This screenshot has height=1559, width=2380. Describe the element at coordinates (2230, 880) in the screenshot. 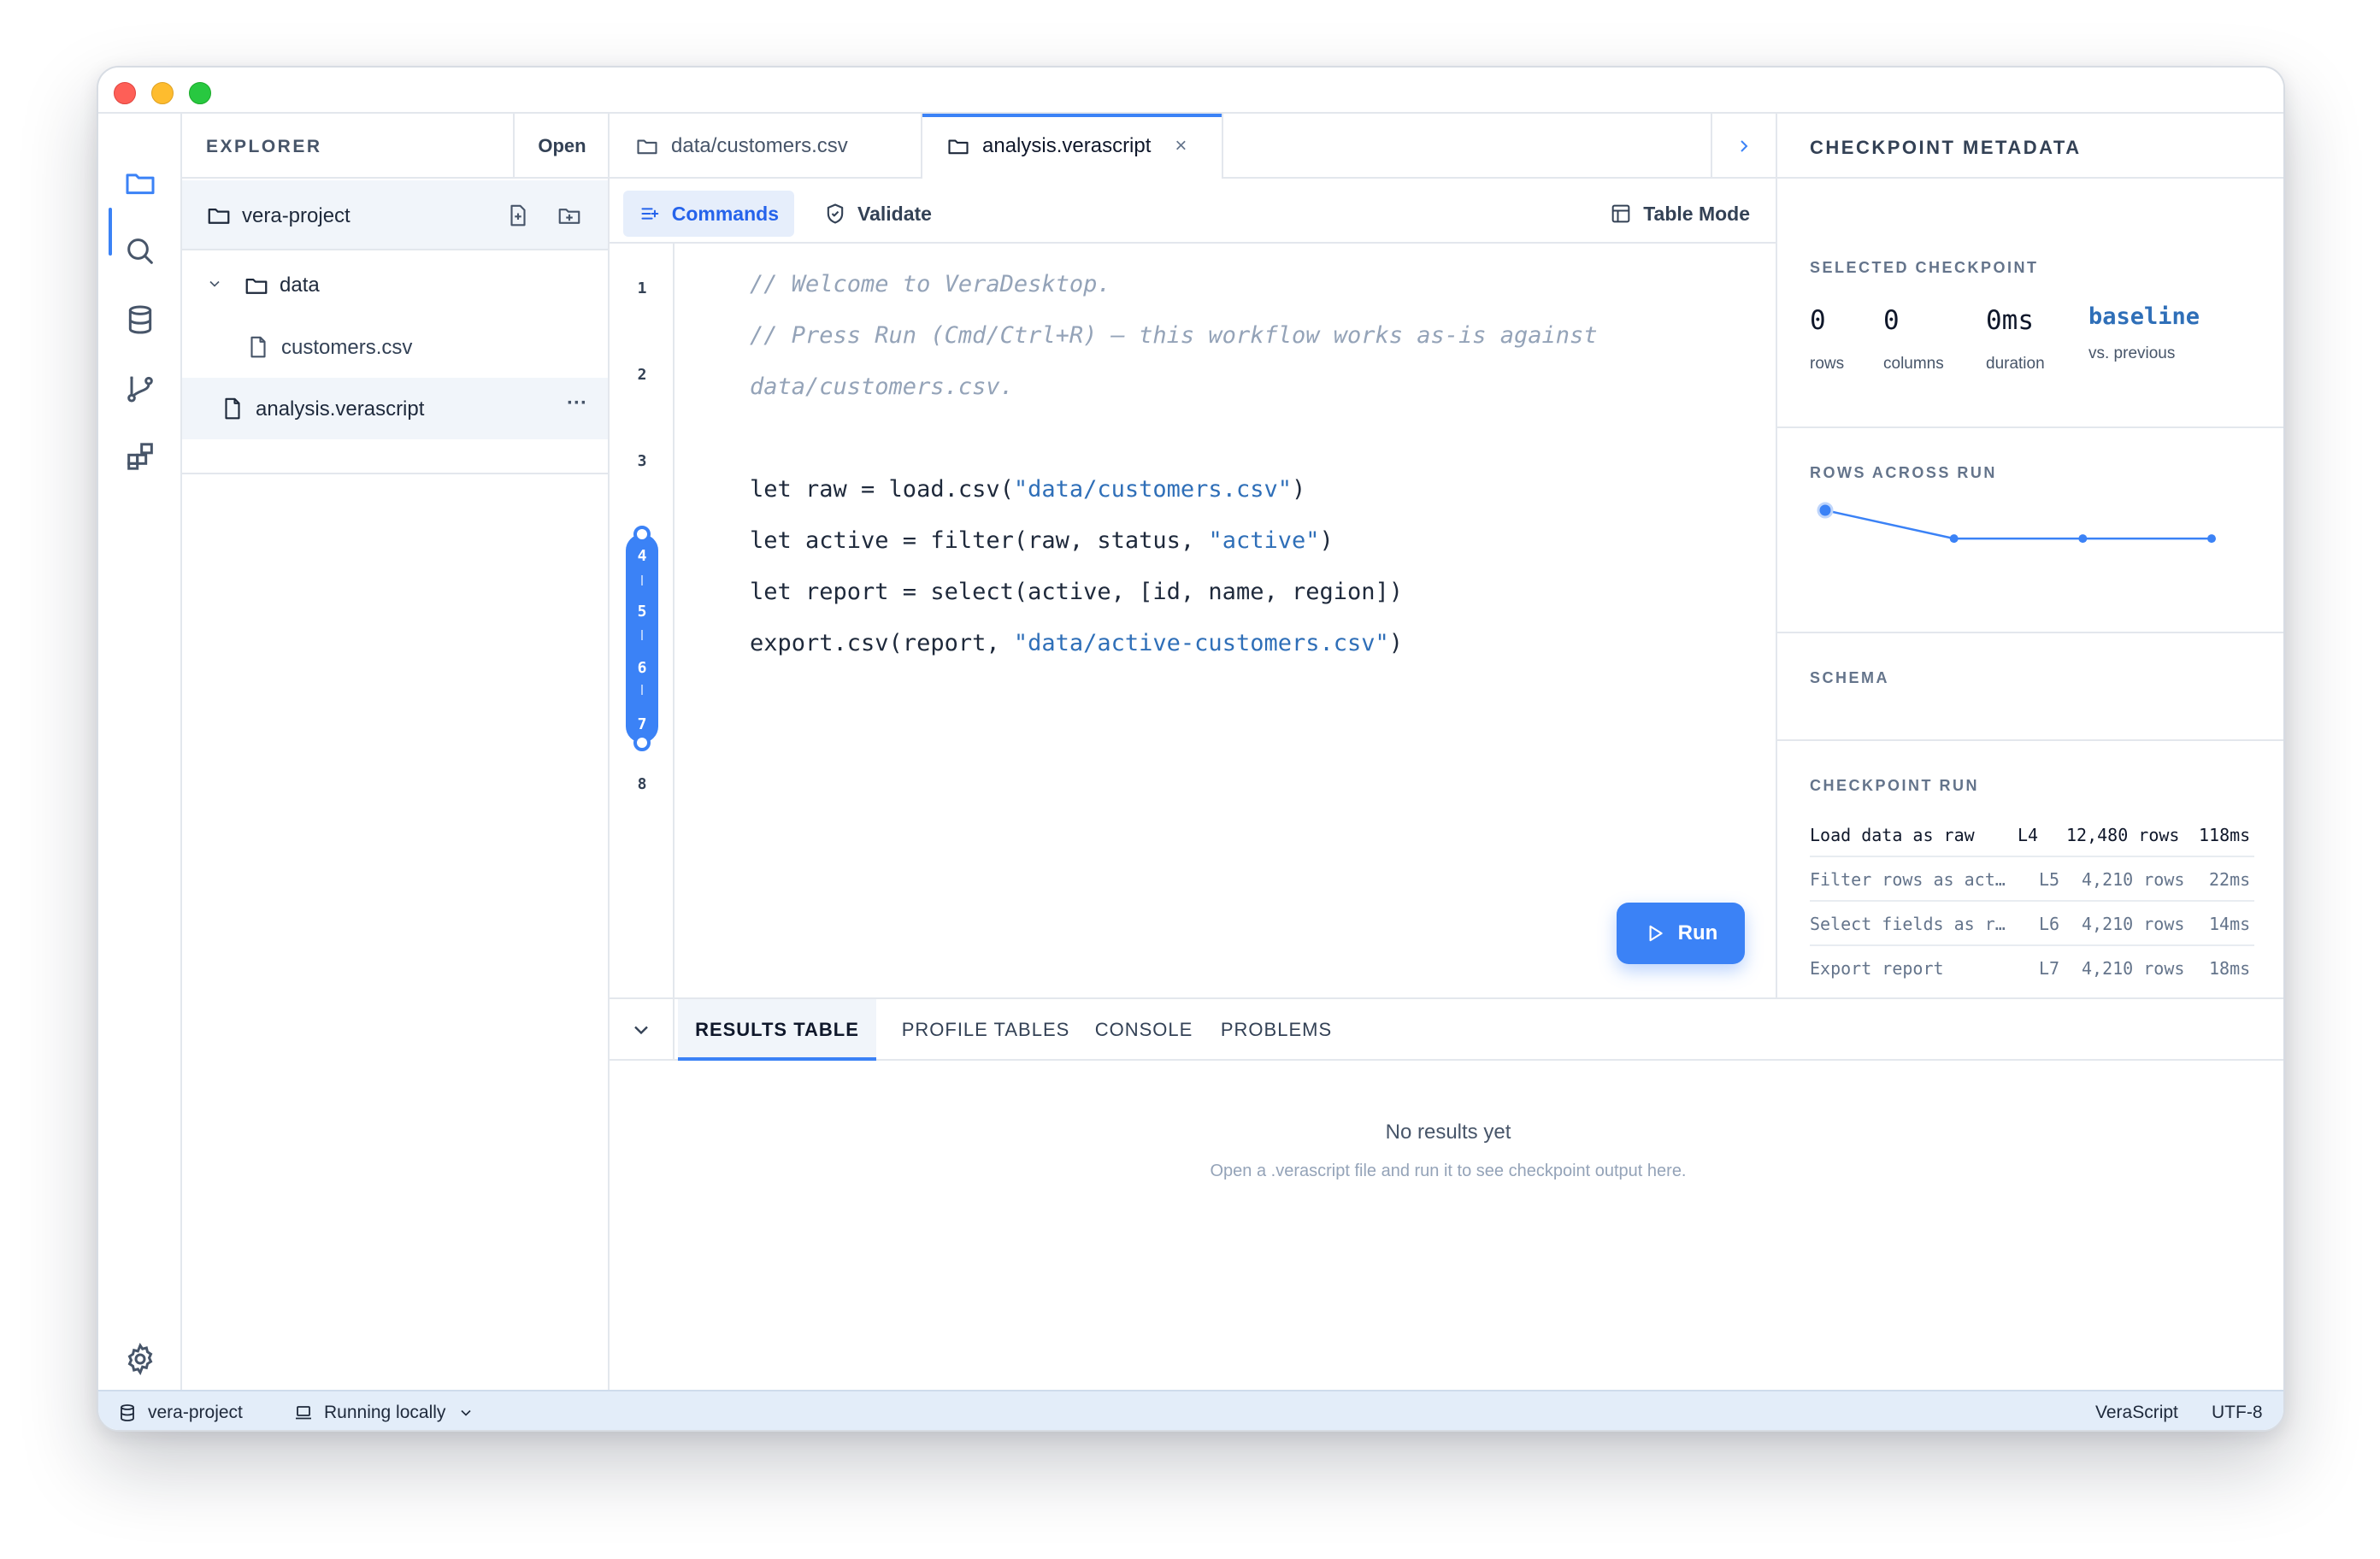

I see `checkpoint-time: 22ms` at that location.